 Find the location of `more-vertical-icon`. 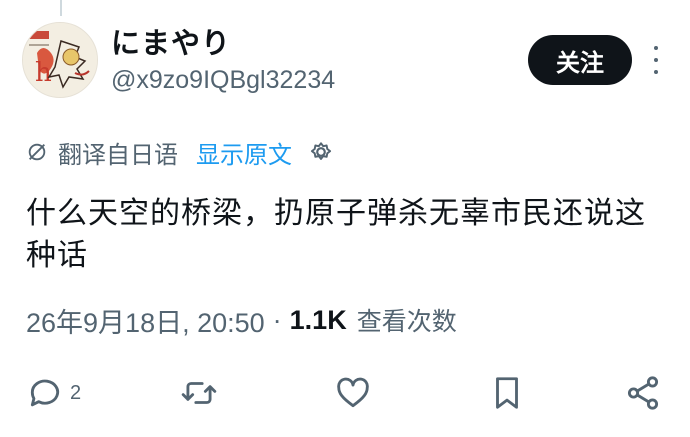

more-vertical-icon is located at coordinates (656, 60).